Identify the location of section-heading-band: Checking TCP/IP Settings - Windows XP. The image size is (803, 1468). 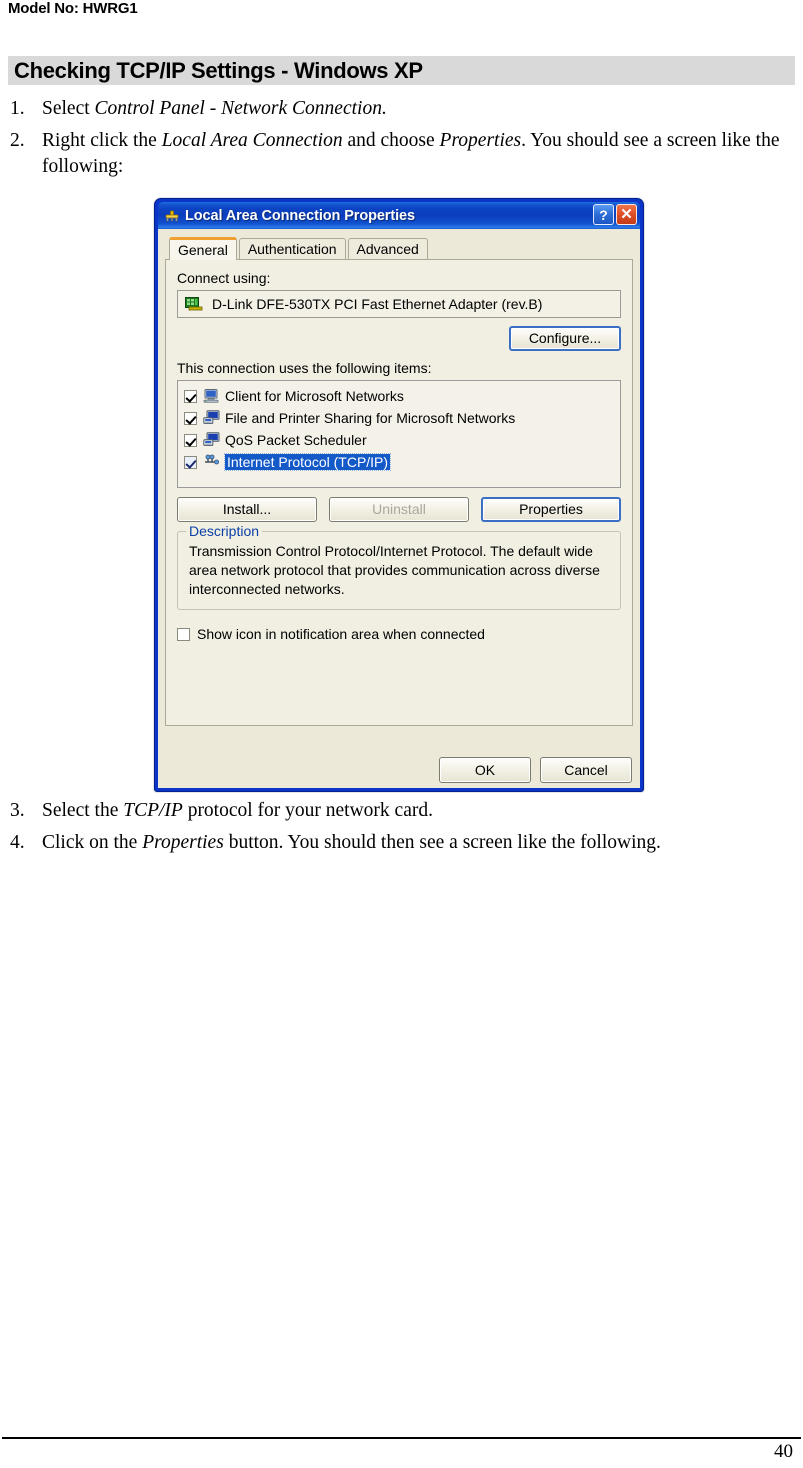
(401, 70).